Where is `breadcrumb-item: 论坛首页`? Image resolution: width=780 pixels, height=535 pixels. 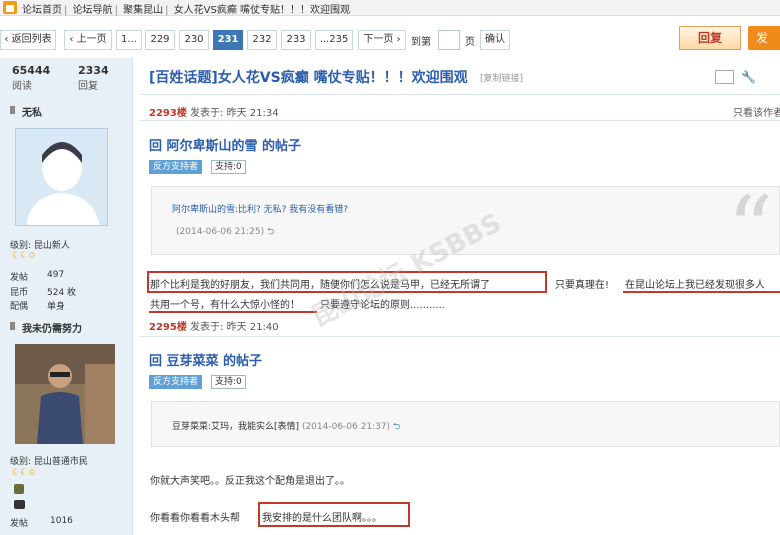 breadcrumb-item: 论坛首页 is located at coordinates (42, 10).